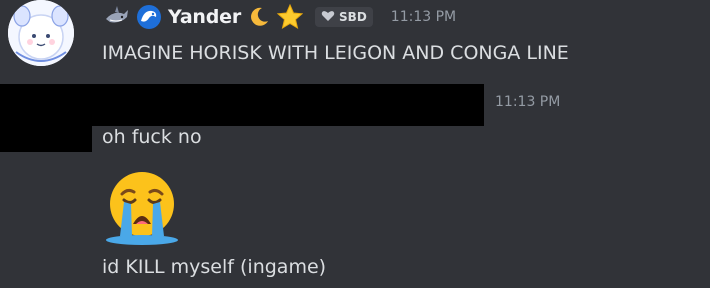  What do you see at coordinates (290, 17) in the screenshot?
I see `star-icon` at bounding box center [290, 17].